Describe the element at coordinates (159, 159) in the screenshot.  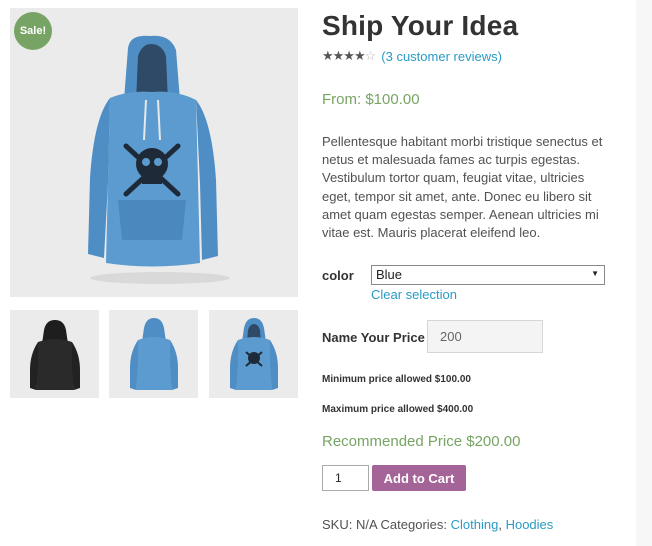
I see `blue-hoodie-image` at that location.